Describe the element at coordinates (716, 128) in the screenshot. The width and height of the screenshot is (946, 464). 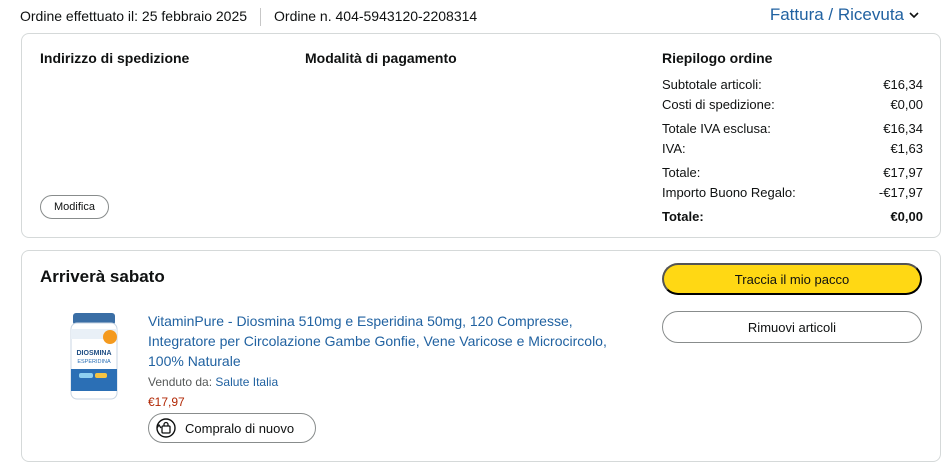
I see `summary-label: Totale IVA esclusa:` at that location.